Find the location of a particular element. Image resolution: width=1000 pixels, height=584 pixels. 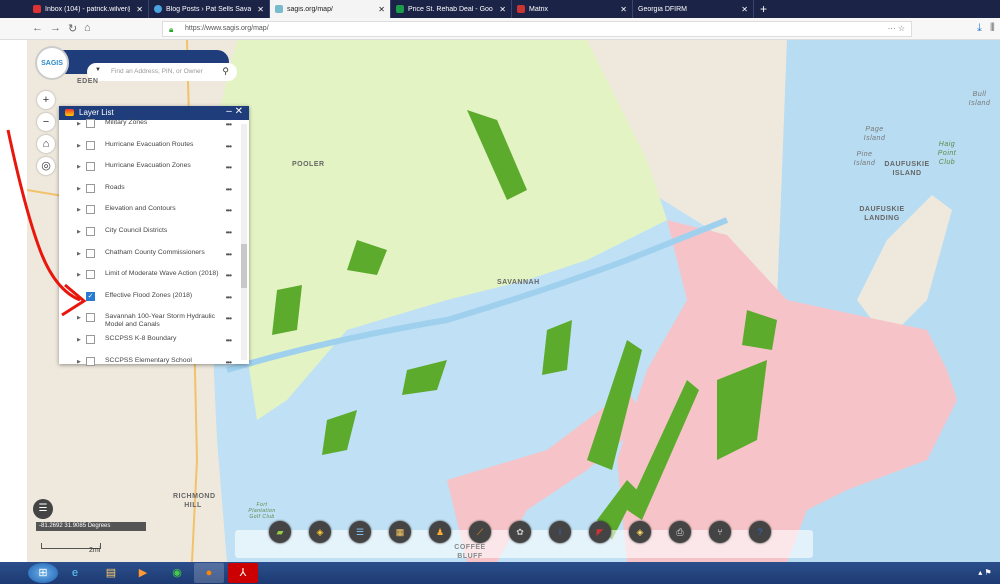

layer-row: ▶ Hurricane Evacuation Routes ••• is located at coordinates (154, 147).